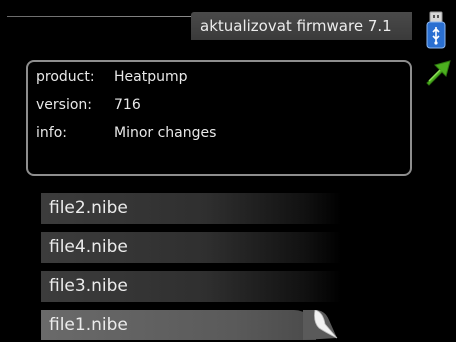 This screenshot has height=342, width=456. I want to click on list-item-file: file3.nibe, so click(191, 286).